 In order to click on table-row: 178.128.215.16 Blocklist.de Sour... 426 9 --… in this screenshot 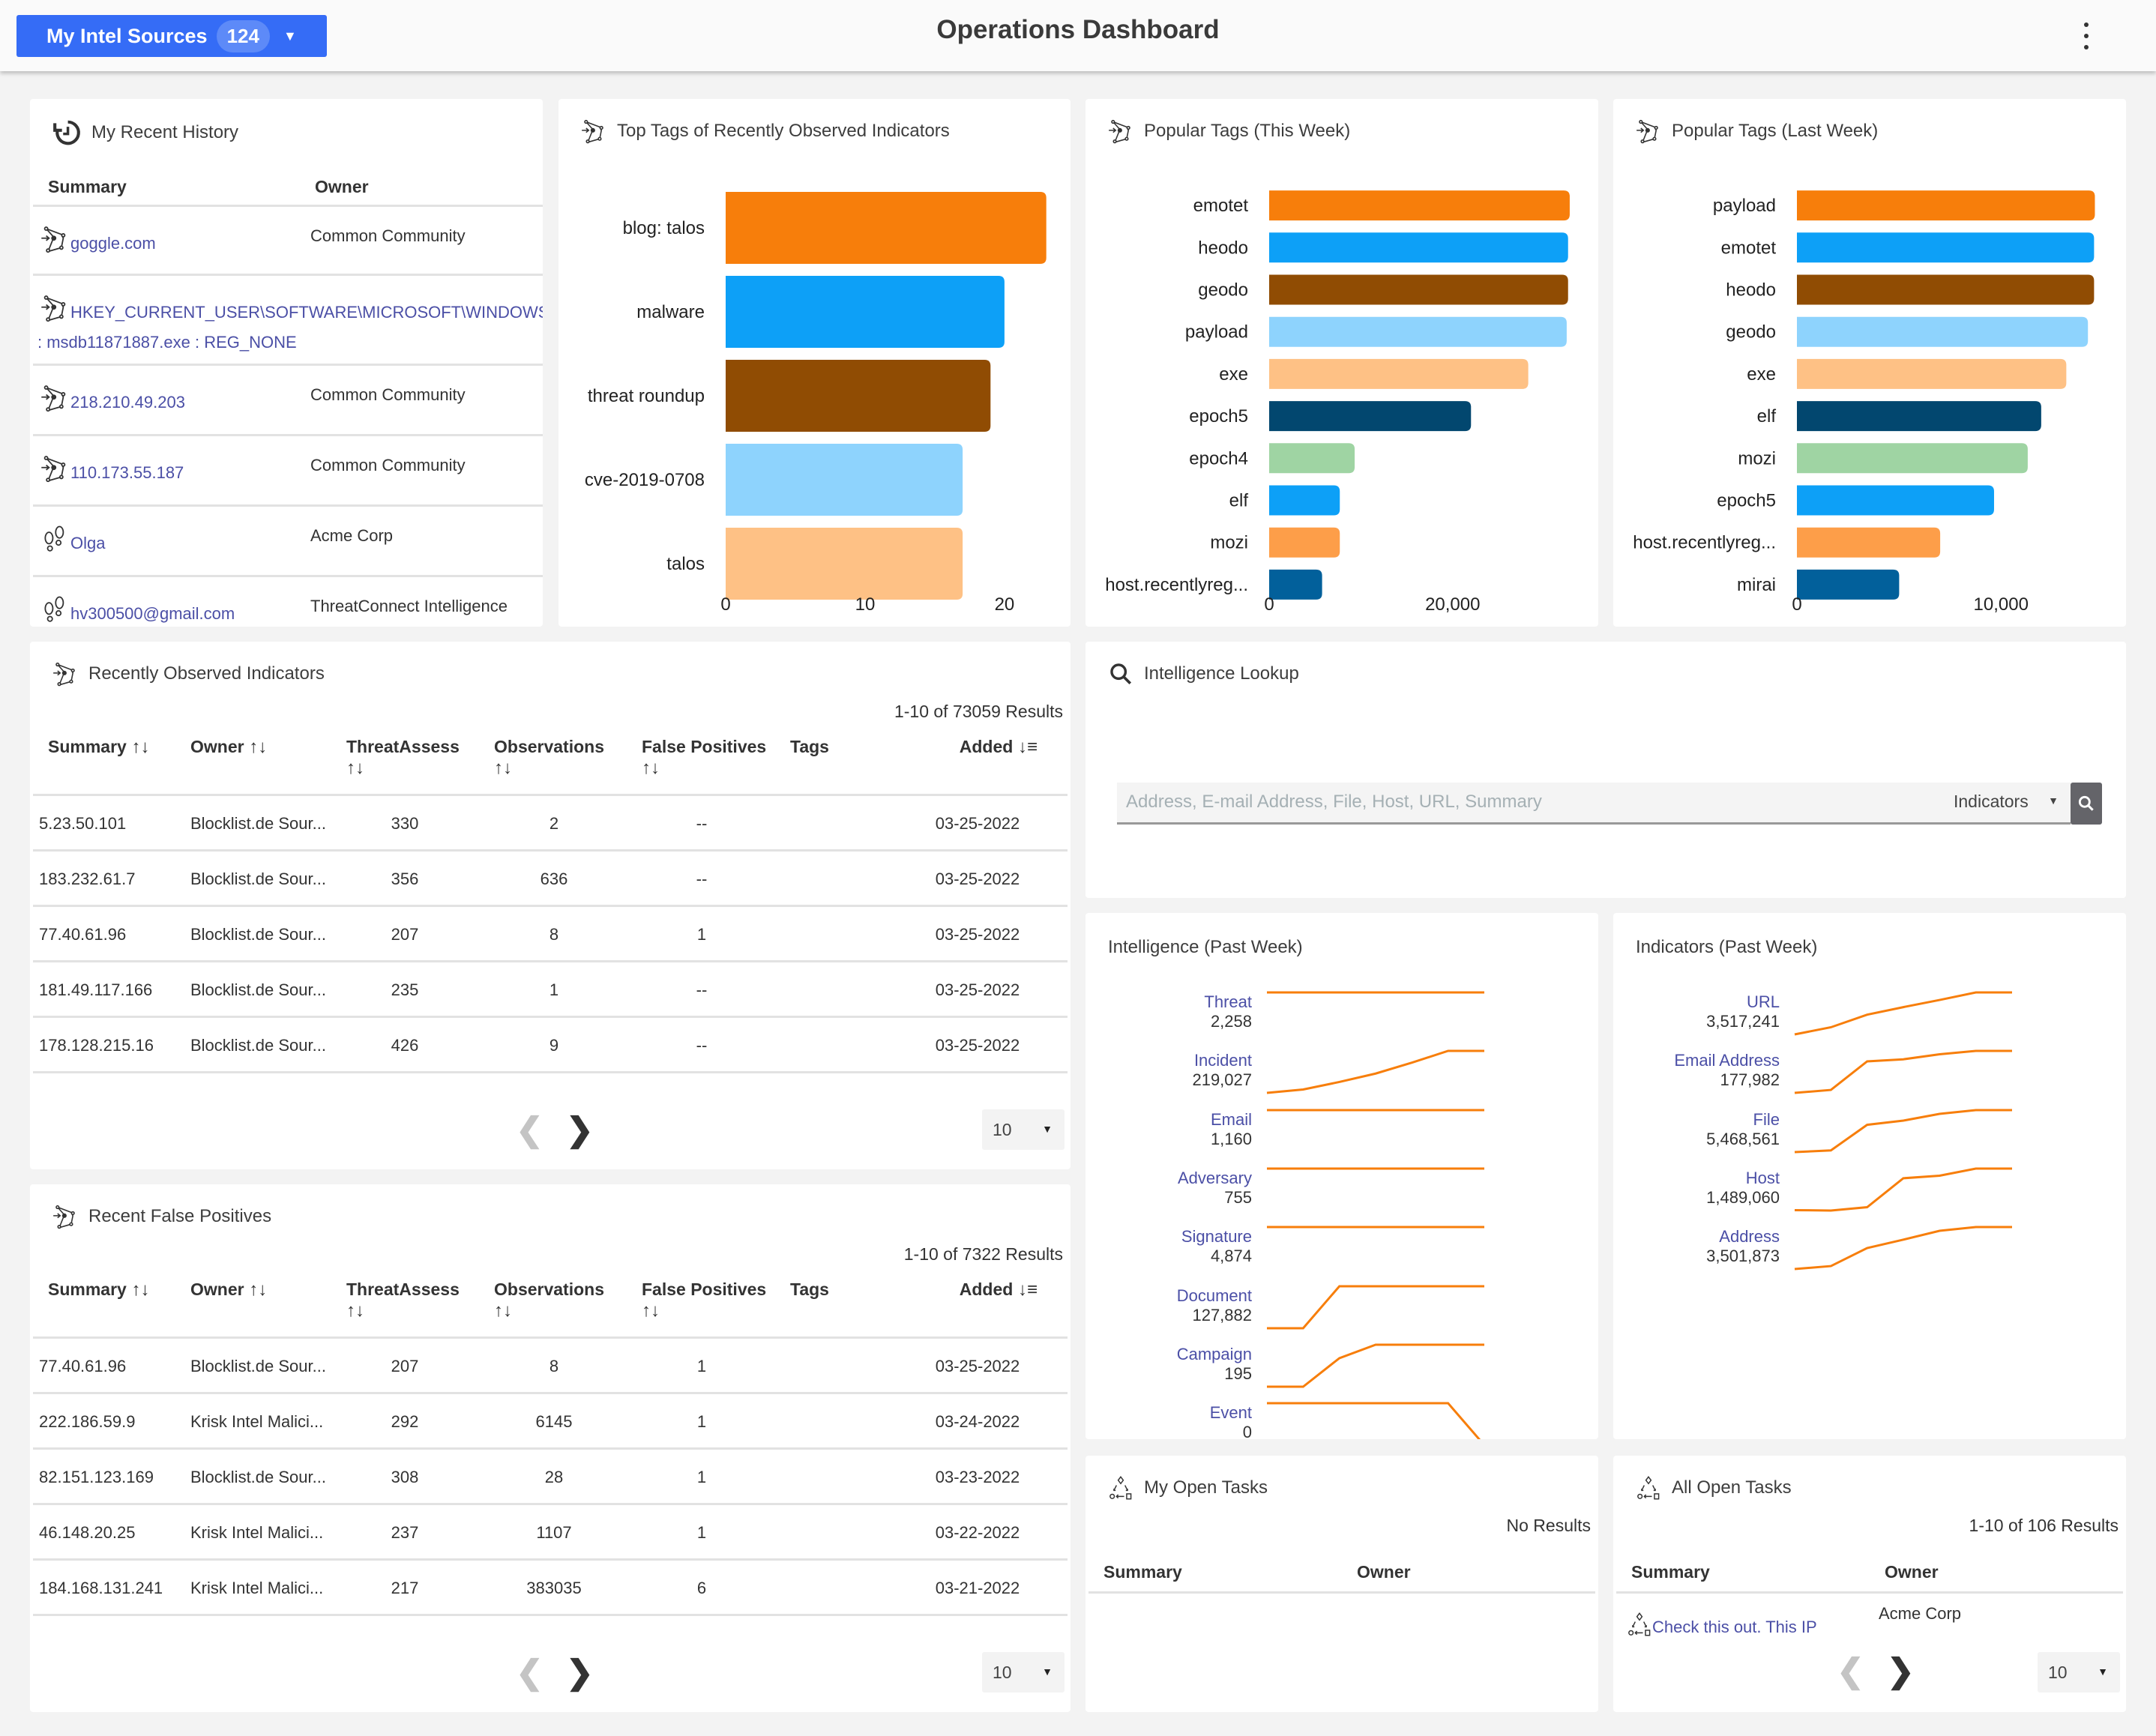, I will do `click(550, 1045)`.